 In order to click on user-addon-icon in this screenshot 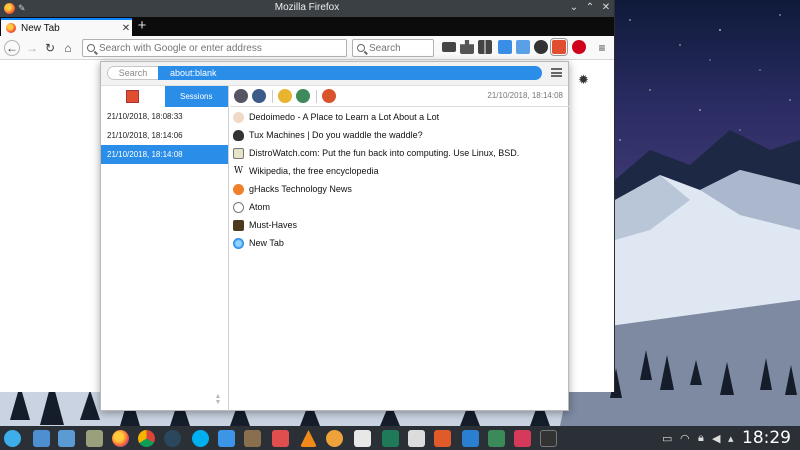, I will do `click(541, 47)`.